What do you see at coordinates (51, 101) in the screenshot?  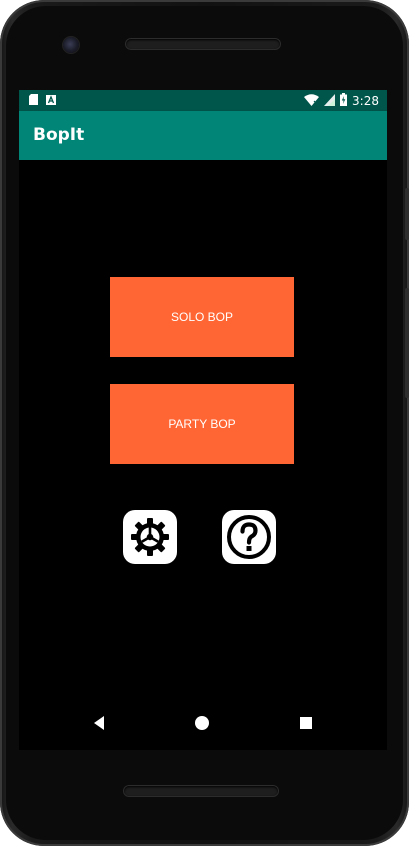 I see `a-notification-icon` at bounding box center [51, 101].